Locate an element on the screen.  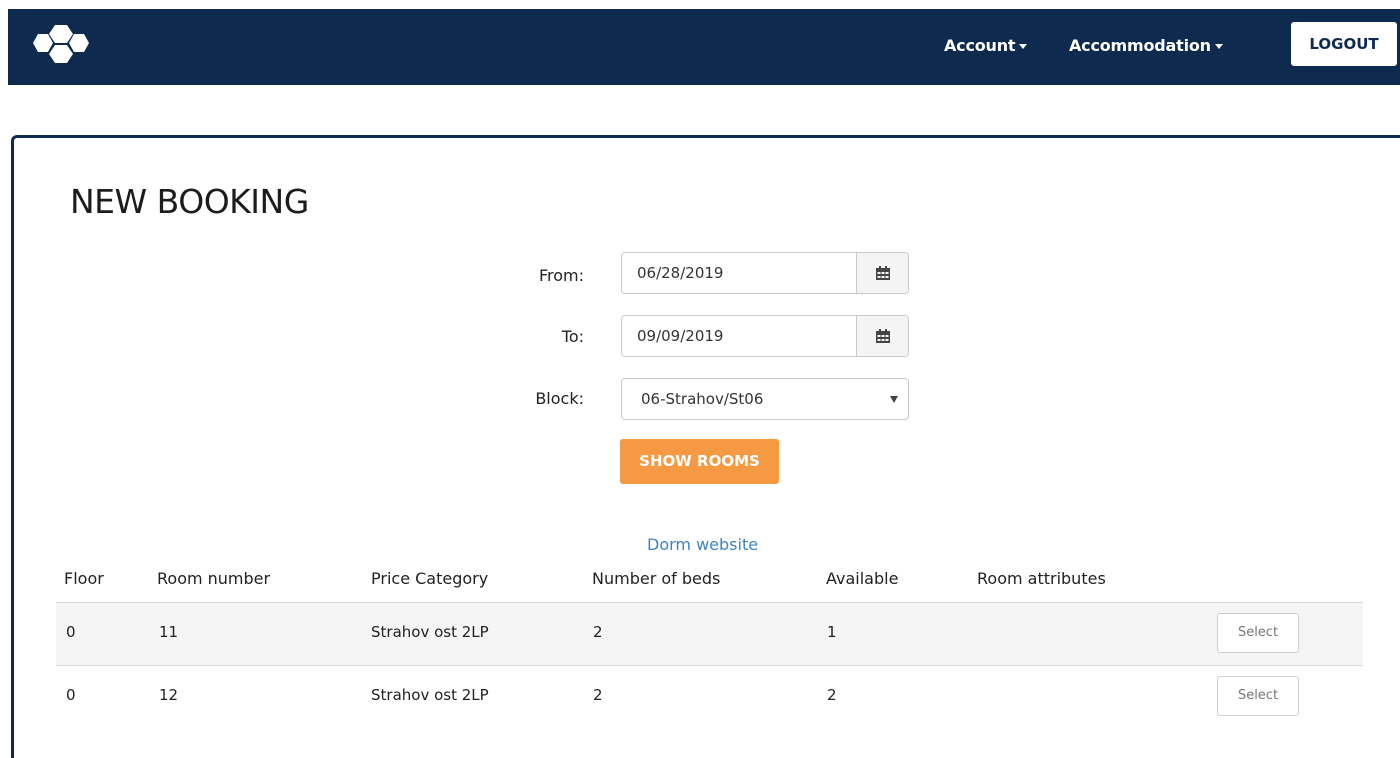
to-label: To: is located at coordinates (572, 336).